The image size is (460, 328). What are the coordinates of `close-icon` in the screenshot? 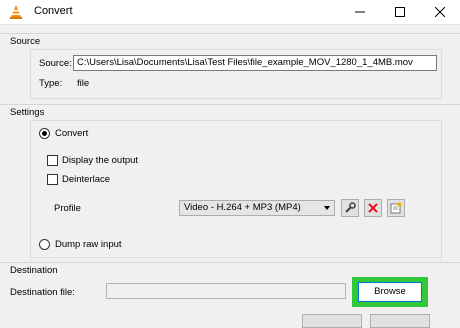 It's located at (440, 12).